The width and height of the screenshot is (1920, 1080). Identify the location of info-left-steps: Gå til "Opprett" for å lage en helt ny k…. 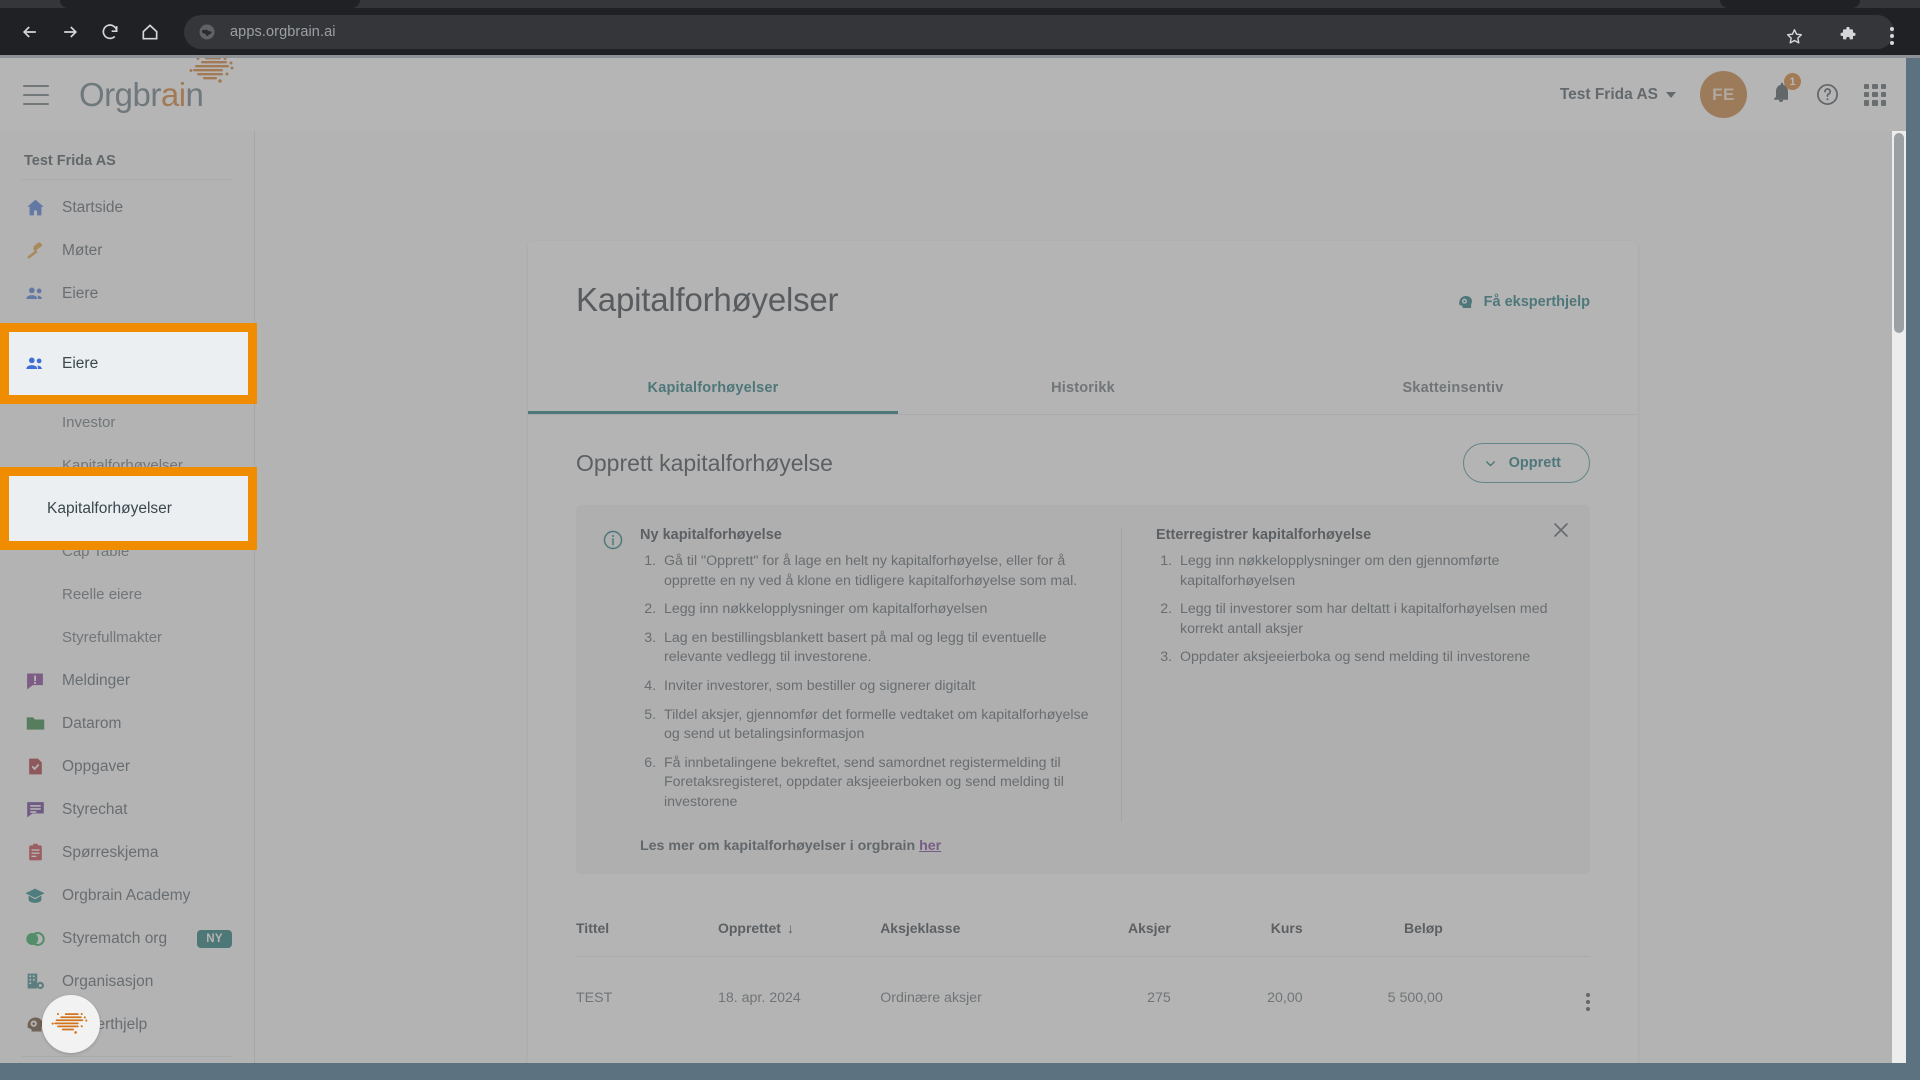
(878, 682).